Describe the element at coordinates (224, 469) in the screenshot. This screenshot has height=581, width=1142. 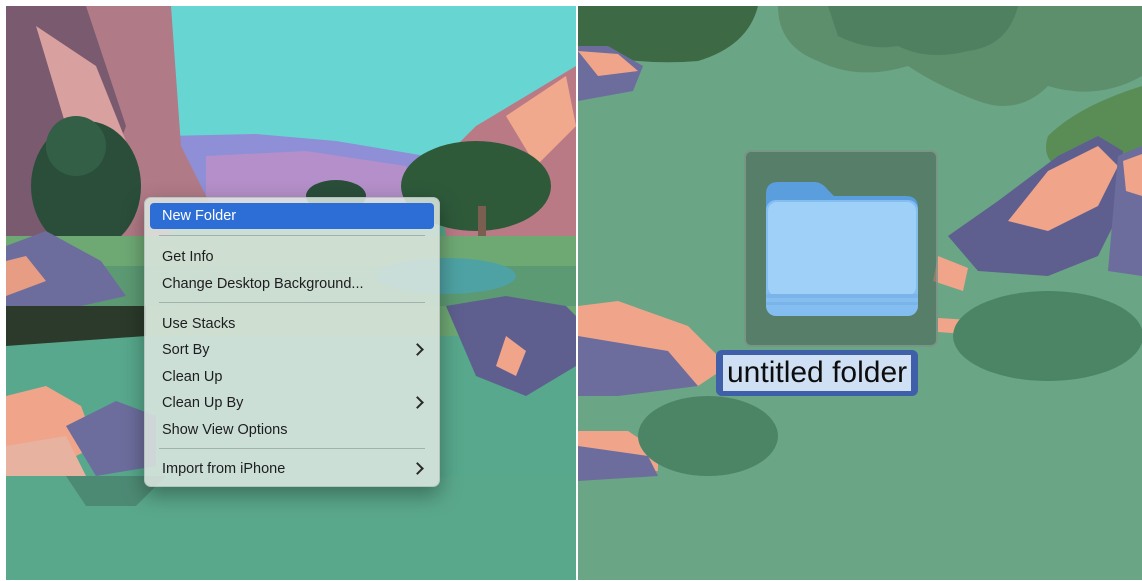
I see `menu-item-label: Import from iPhone` at that location.